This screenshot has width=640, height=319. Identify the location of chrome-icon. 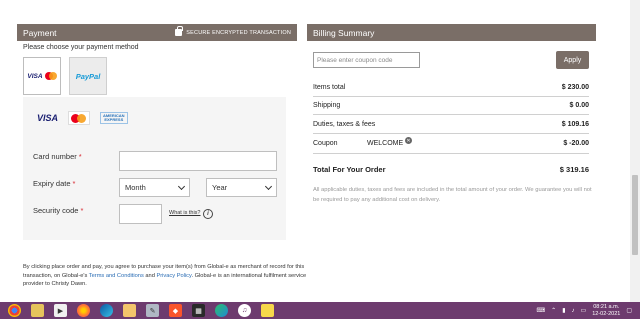
(14, 310).